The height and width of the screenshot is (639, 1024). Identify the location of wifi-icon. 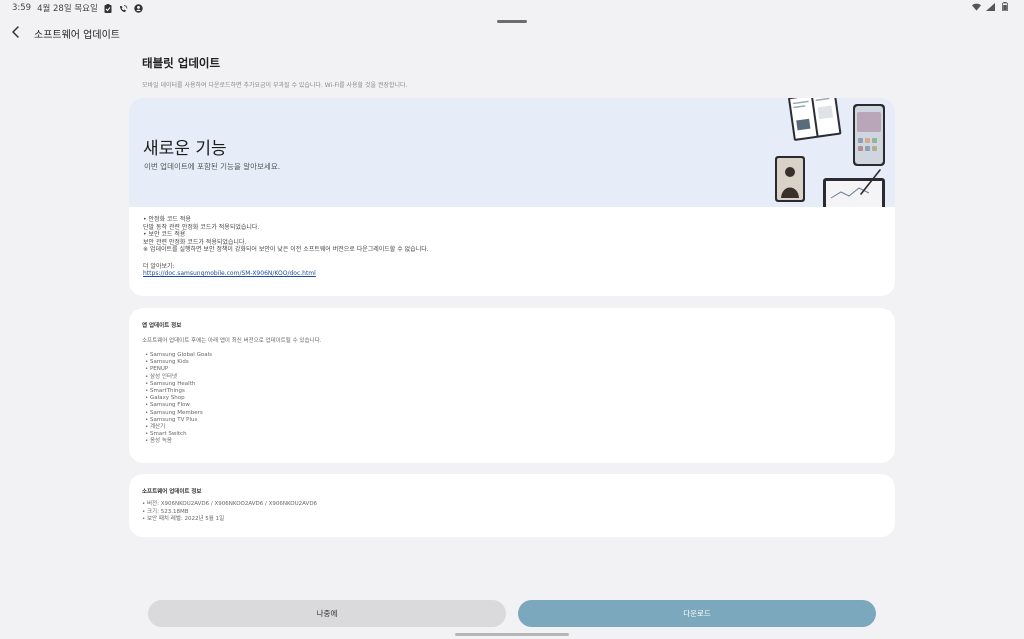
(976, 6).